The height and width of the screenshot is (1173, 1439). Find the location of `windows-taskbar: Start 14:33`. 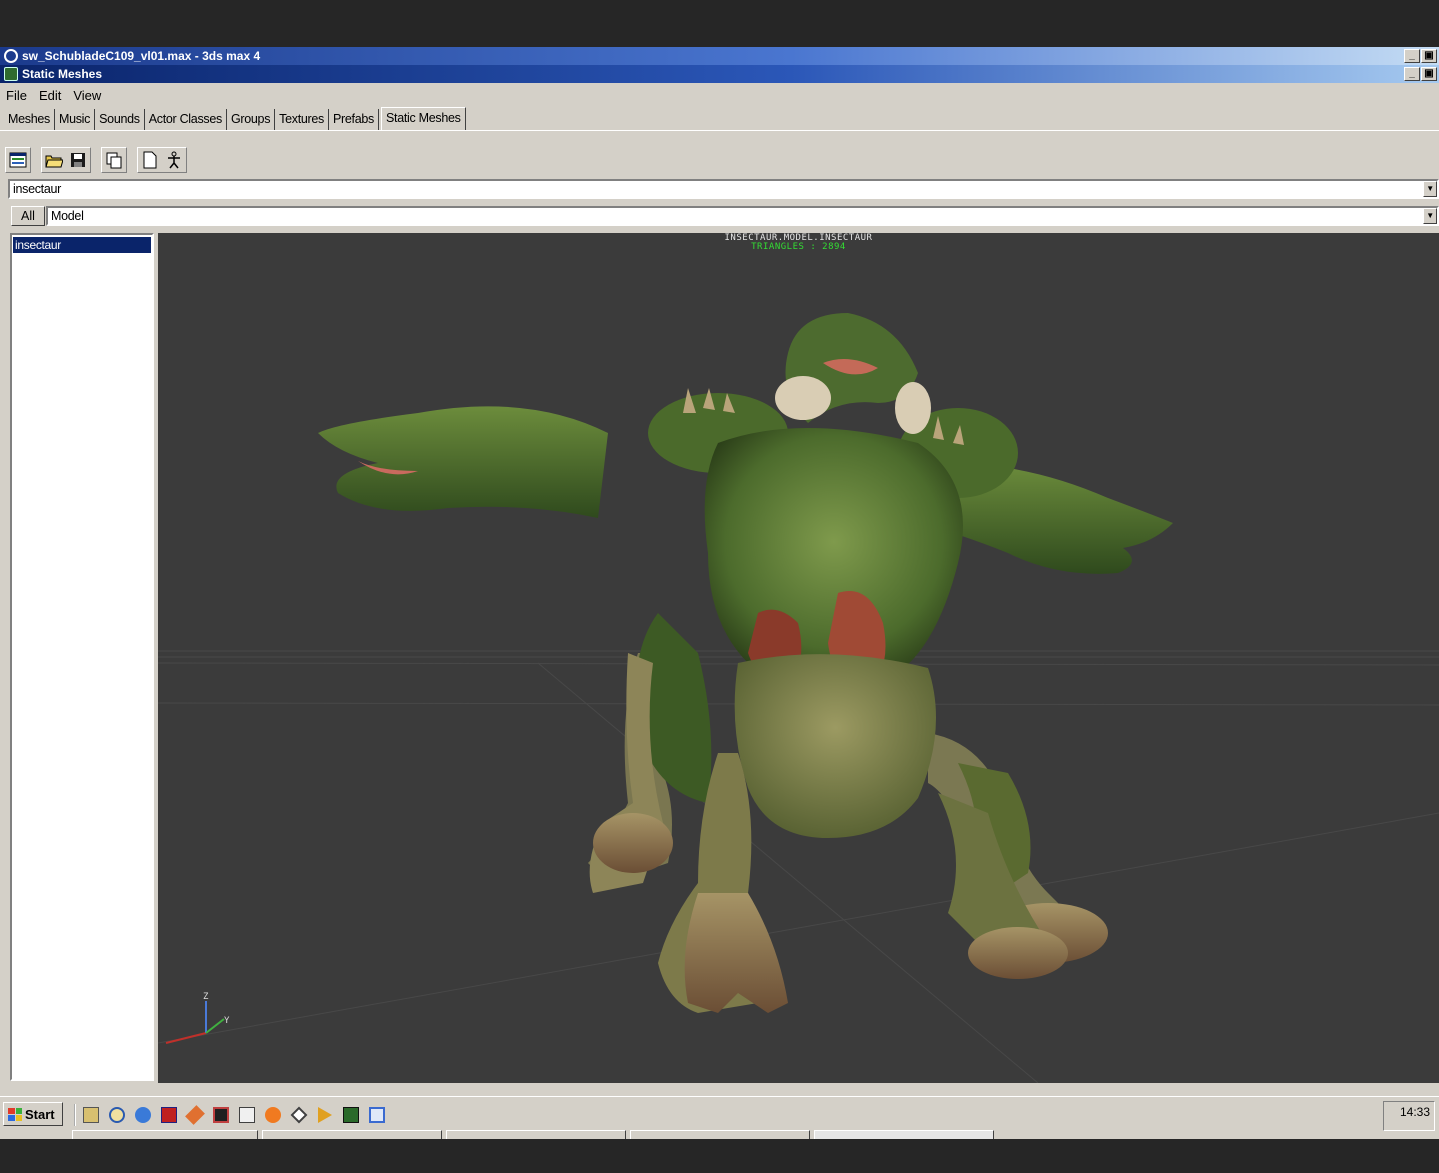

windows-taskbar: Start 14:33 is located at coordinates (719, 1117).